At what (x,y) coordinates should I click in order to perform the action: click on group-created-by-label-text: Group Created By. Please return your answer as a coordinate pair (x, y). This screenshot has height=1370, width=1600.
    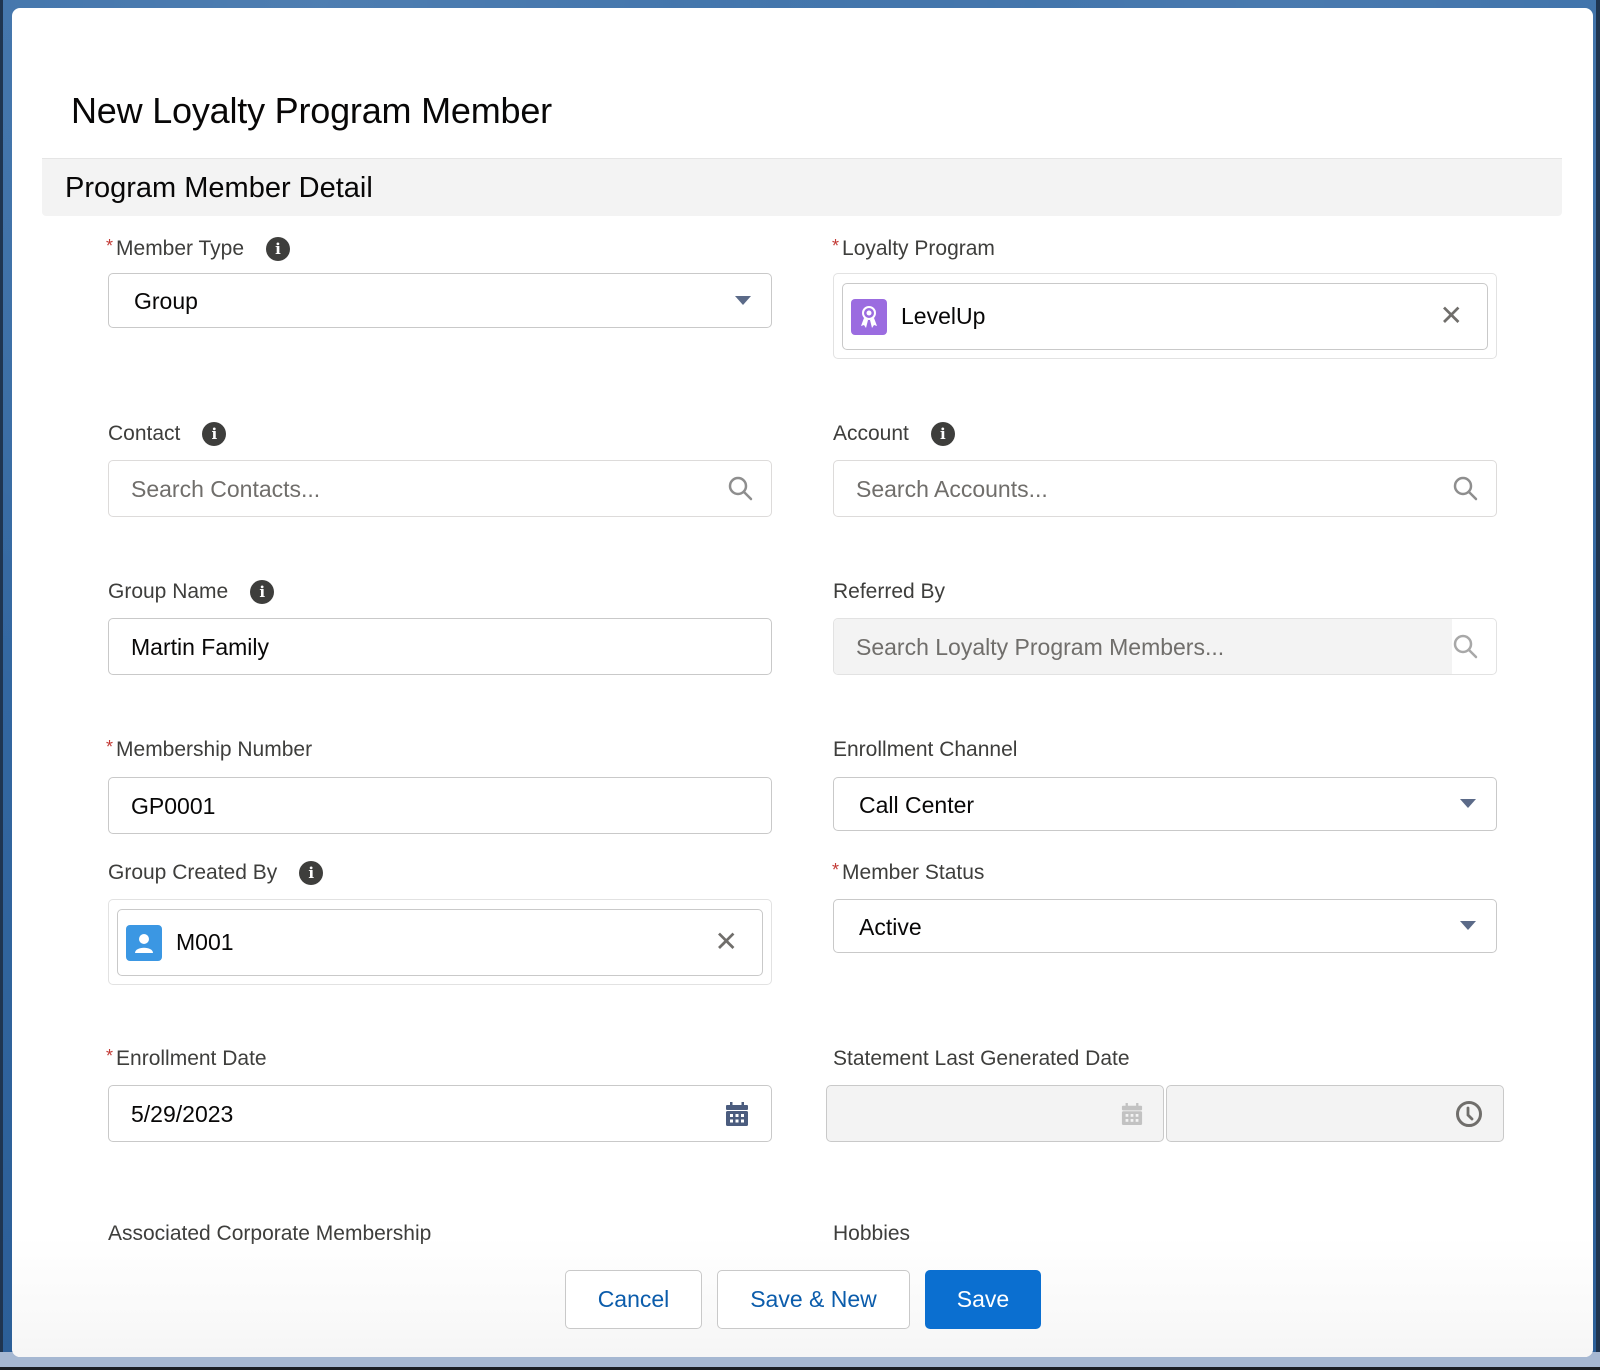
    Looking at the image, I should click on (193, 872).